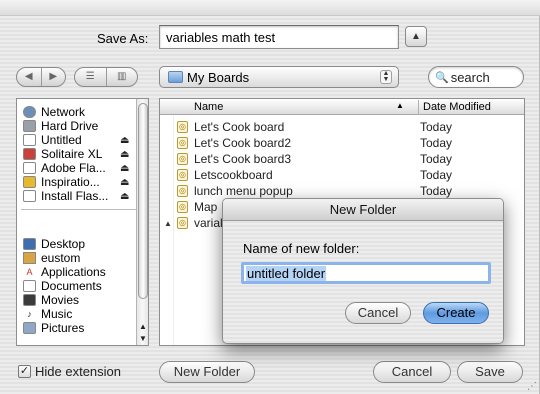 The width and height of the screenshot is (540, 394). Describe the element at coordinates (78, 168) in the screenshot. I see `sidebar-item-adobe-flash: Adobe Fla... ⏏` at that location.